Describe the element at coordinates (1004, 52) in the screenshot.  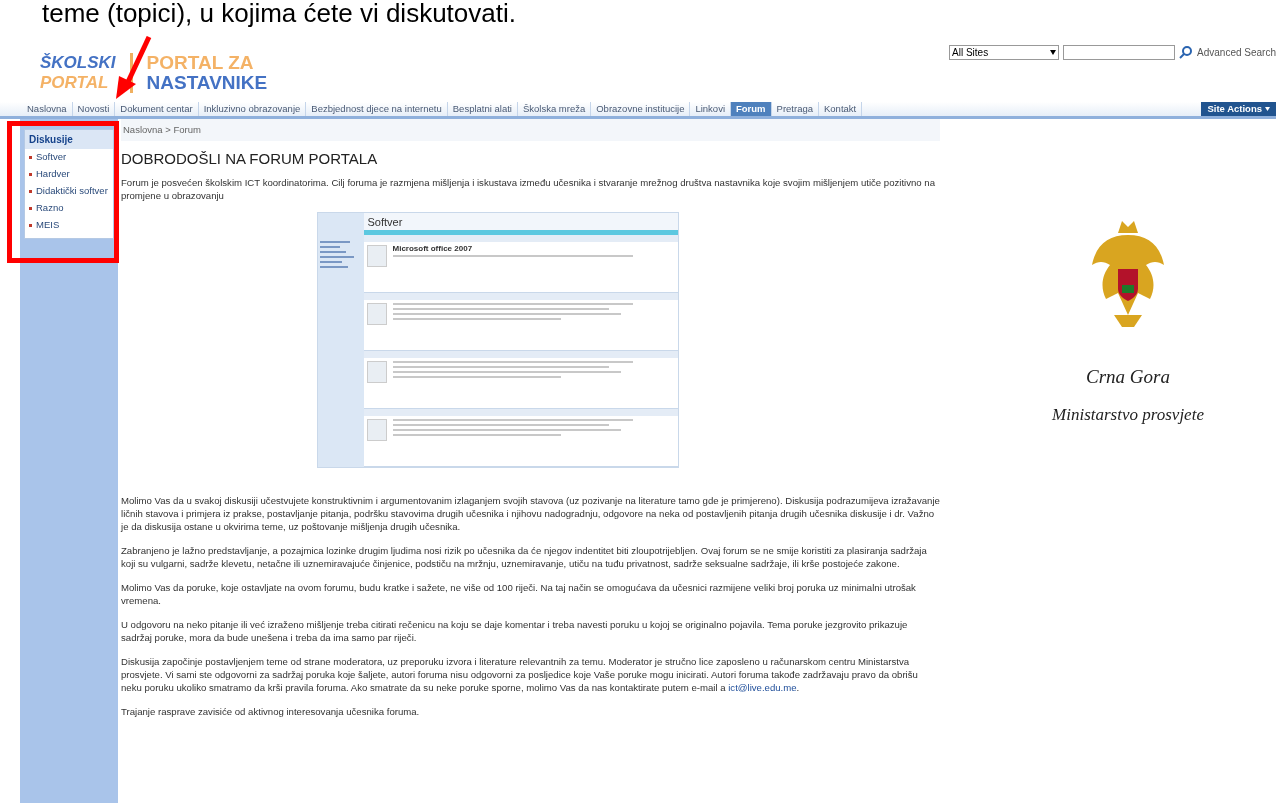
I see `scope-dropdown: All Sites` at that location.